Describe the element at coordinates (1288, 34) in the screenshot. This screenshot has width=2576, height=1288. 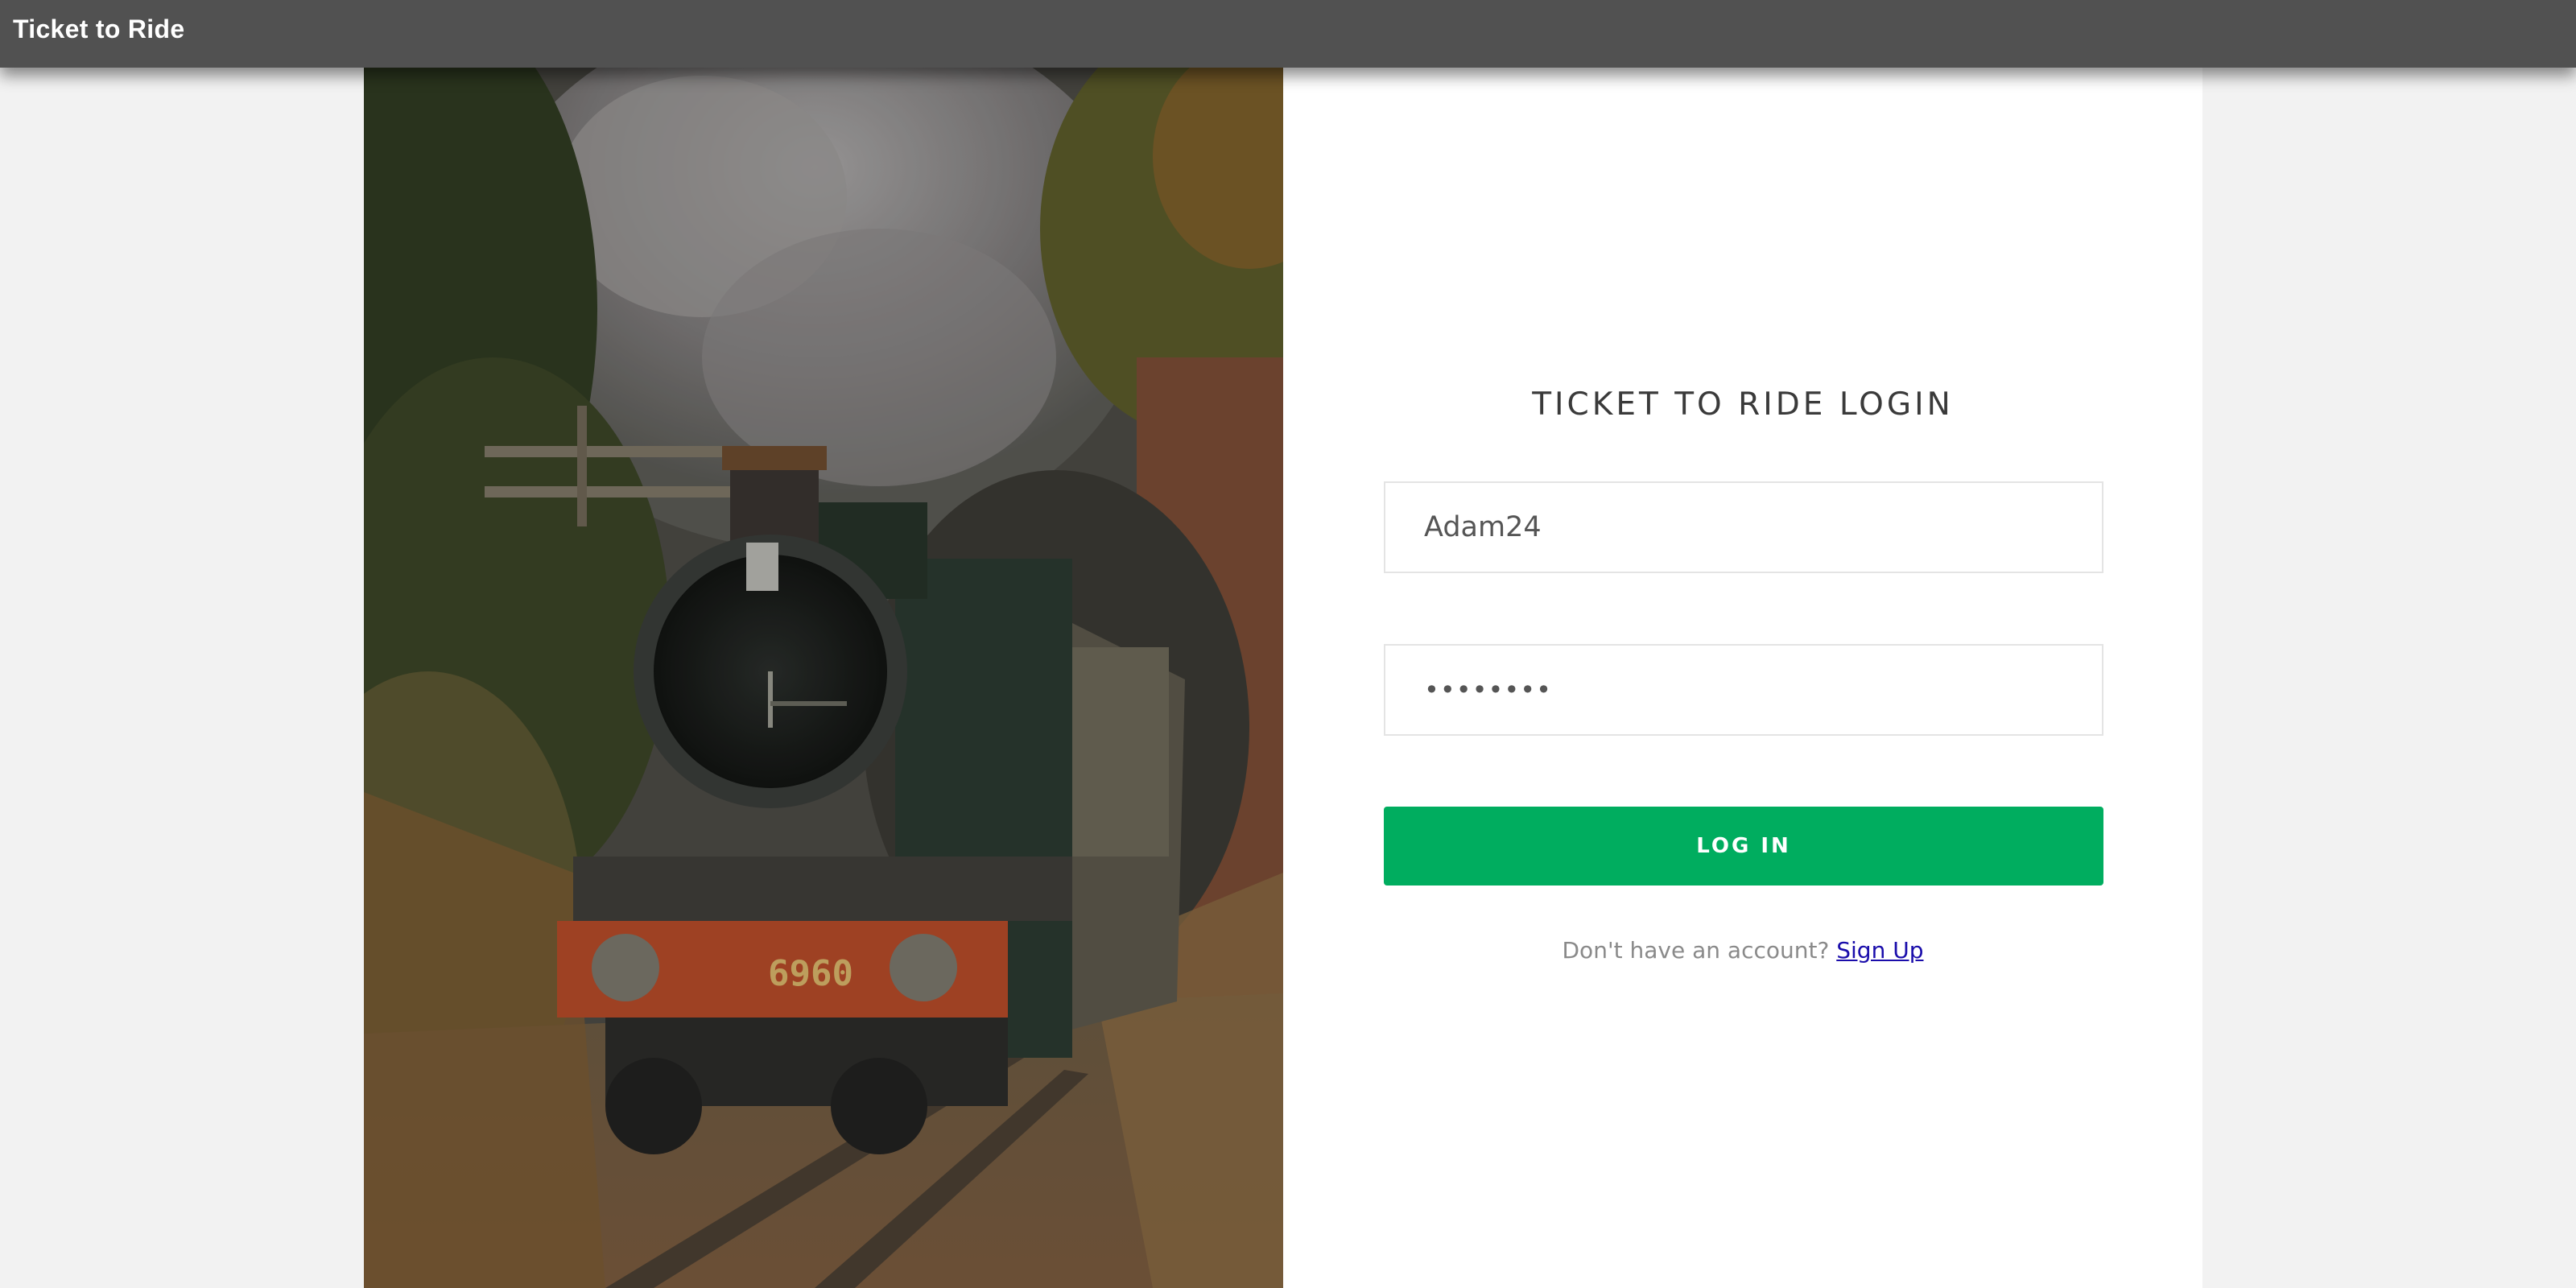
I see `top-navbar: Ticket to Ride` at that location.